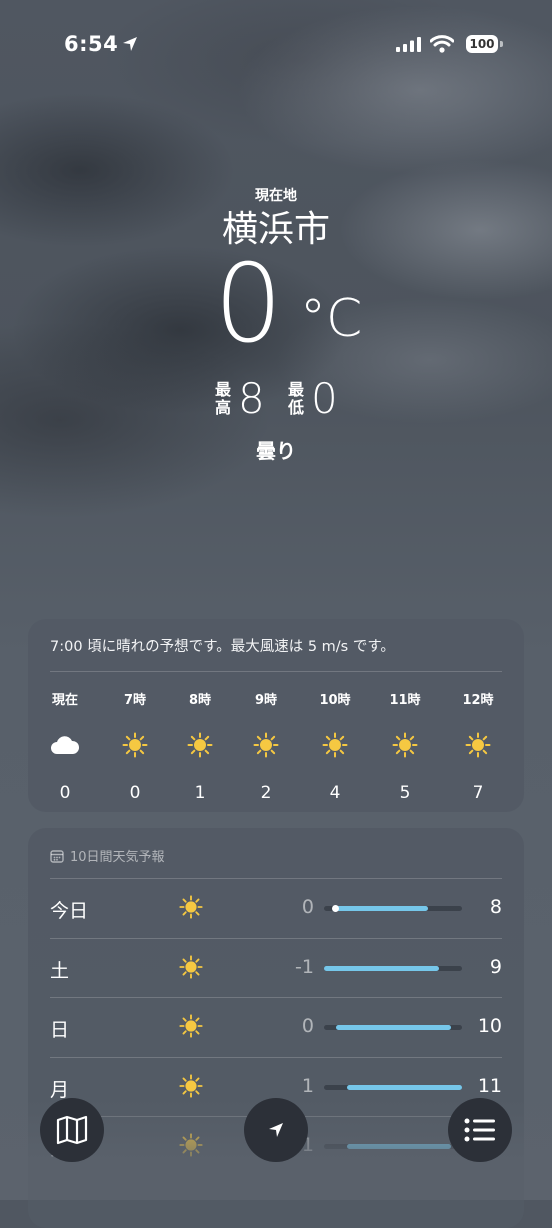  I want to click on map-icon, so click(72, 1130).